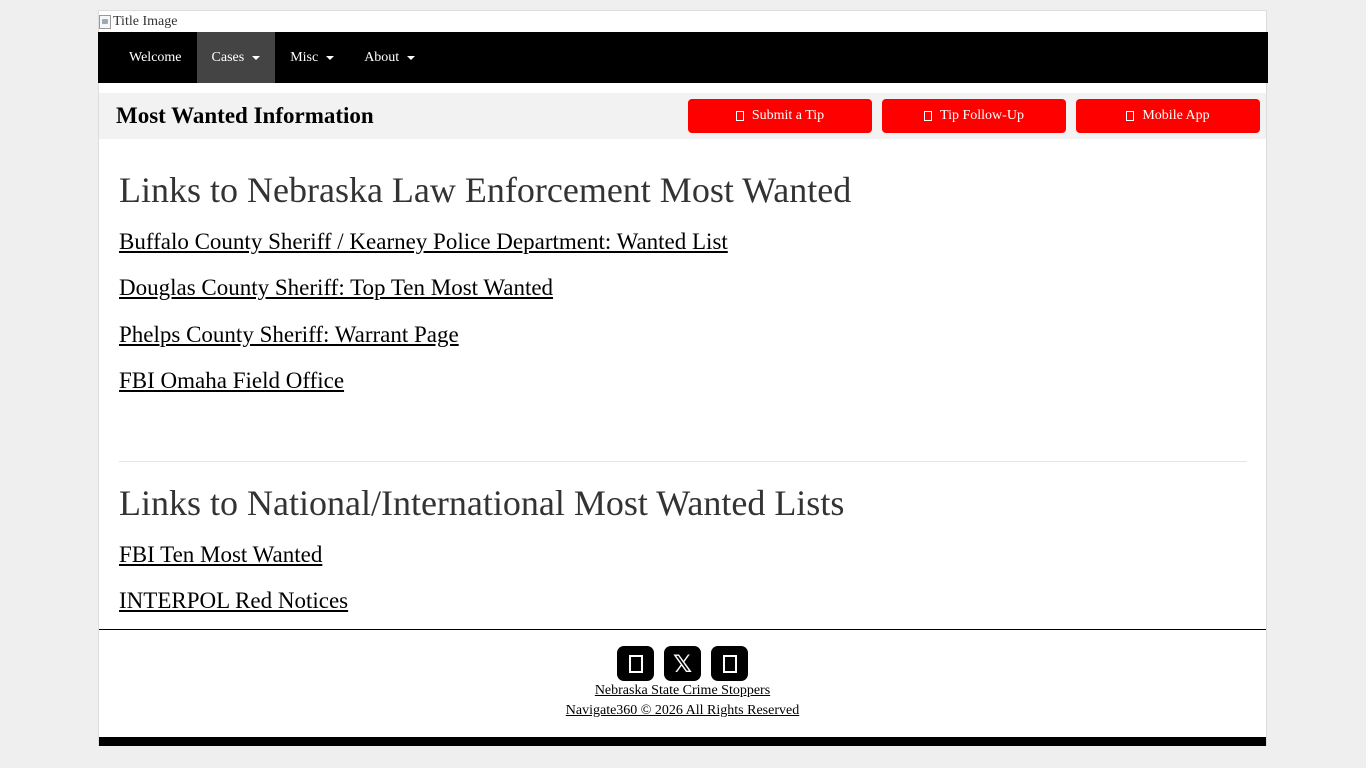  Describe the element at coordinates (982, 115) in the screenshot. I see `tip-follow-up-label: Tip Follow-Up` at that location.